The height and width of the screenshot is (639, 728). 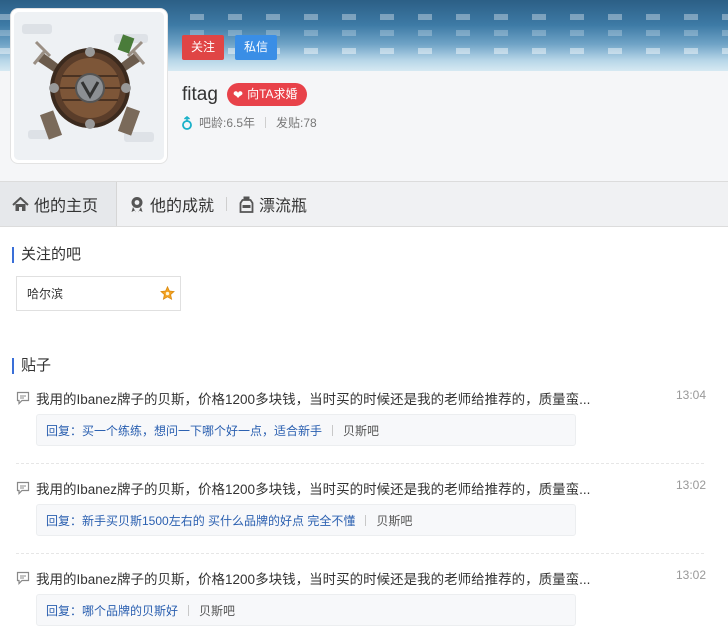 What do you see at coordinates (272, 94) in the screenshot?
I see `propose-label: 向TA求婚` at bounding box center [272, 94].